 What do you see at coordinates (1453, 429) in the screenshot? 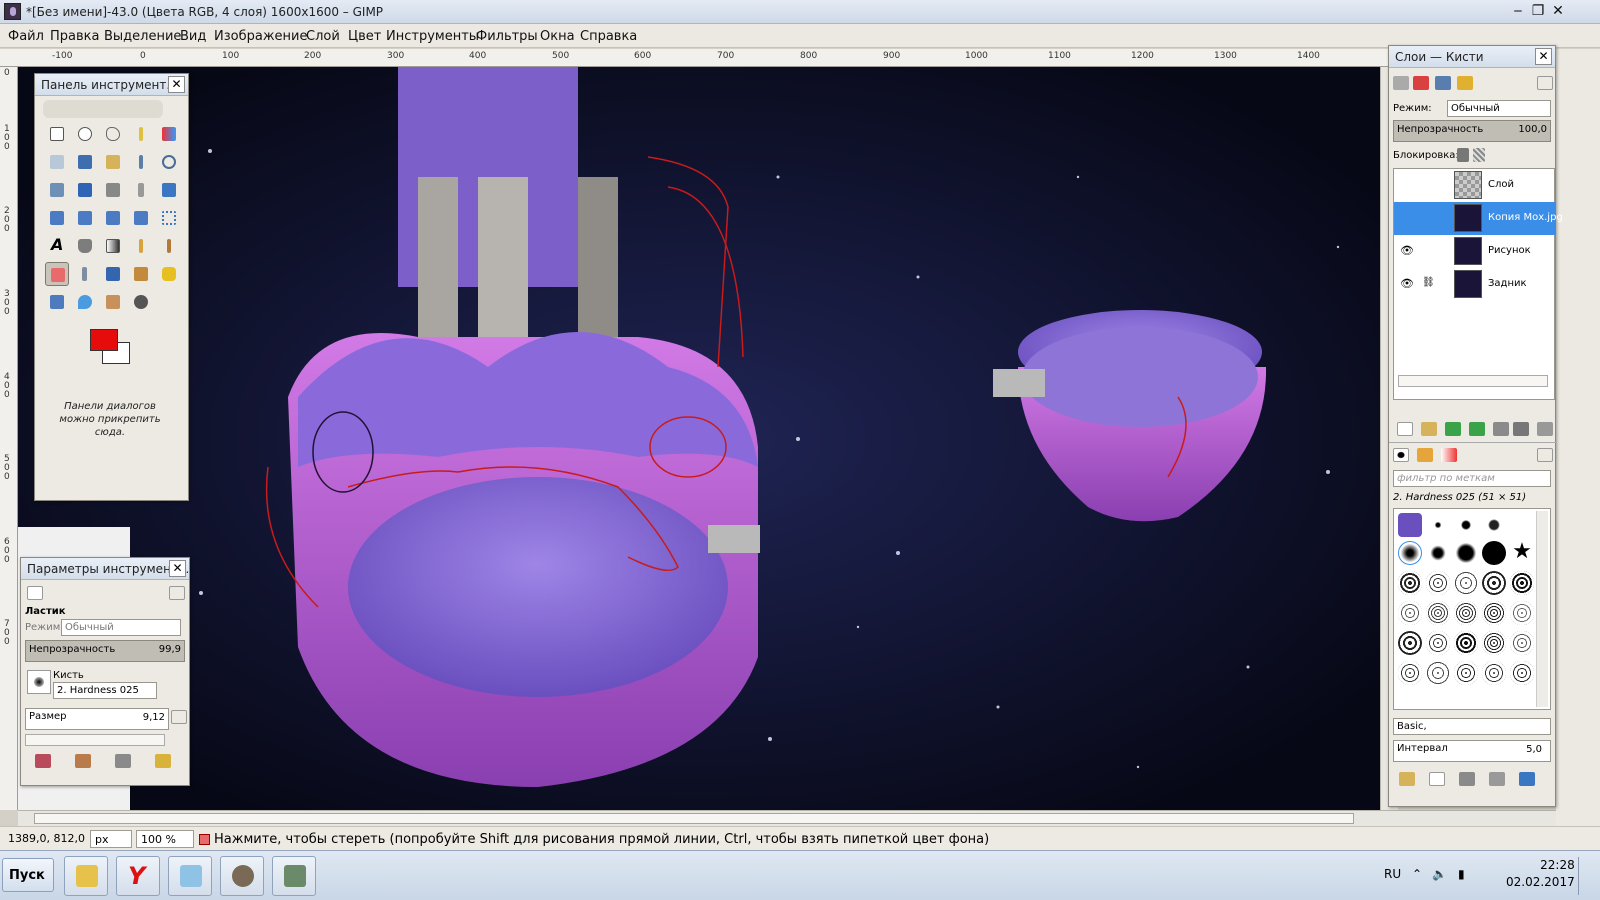
I see `raise-layer-icon` at bounding box center [1453, 429].